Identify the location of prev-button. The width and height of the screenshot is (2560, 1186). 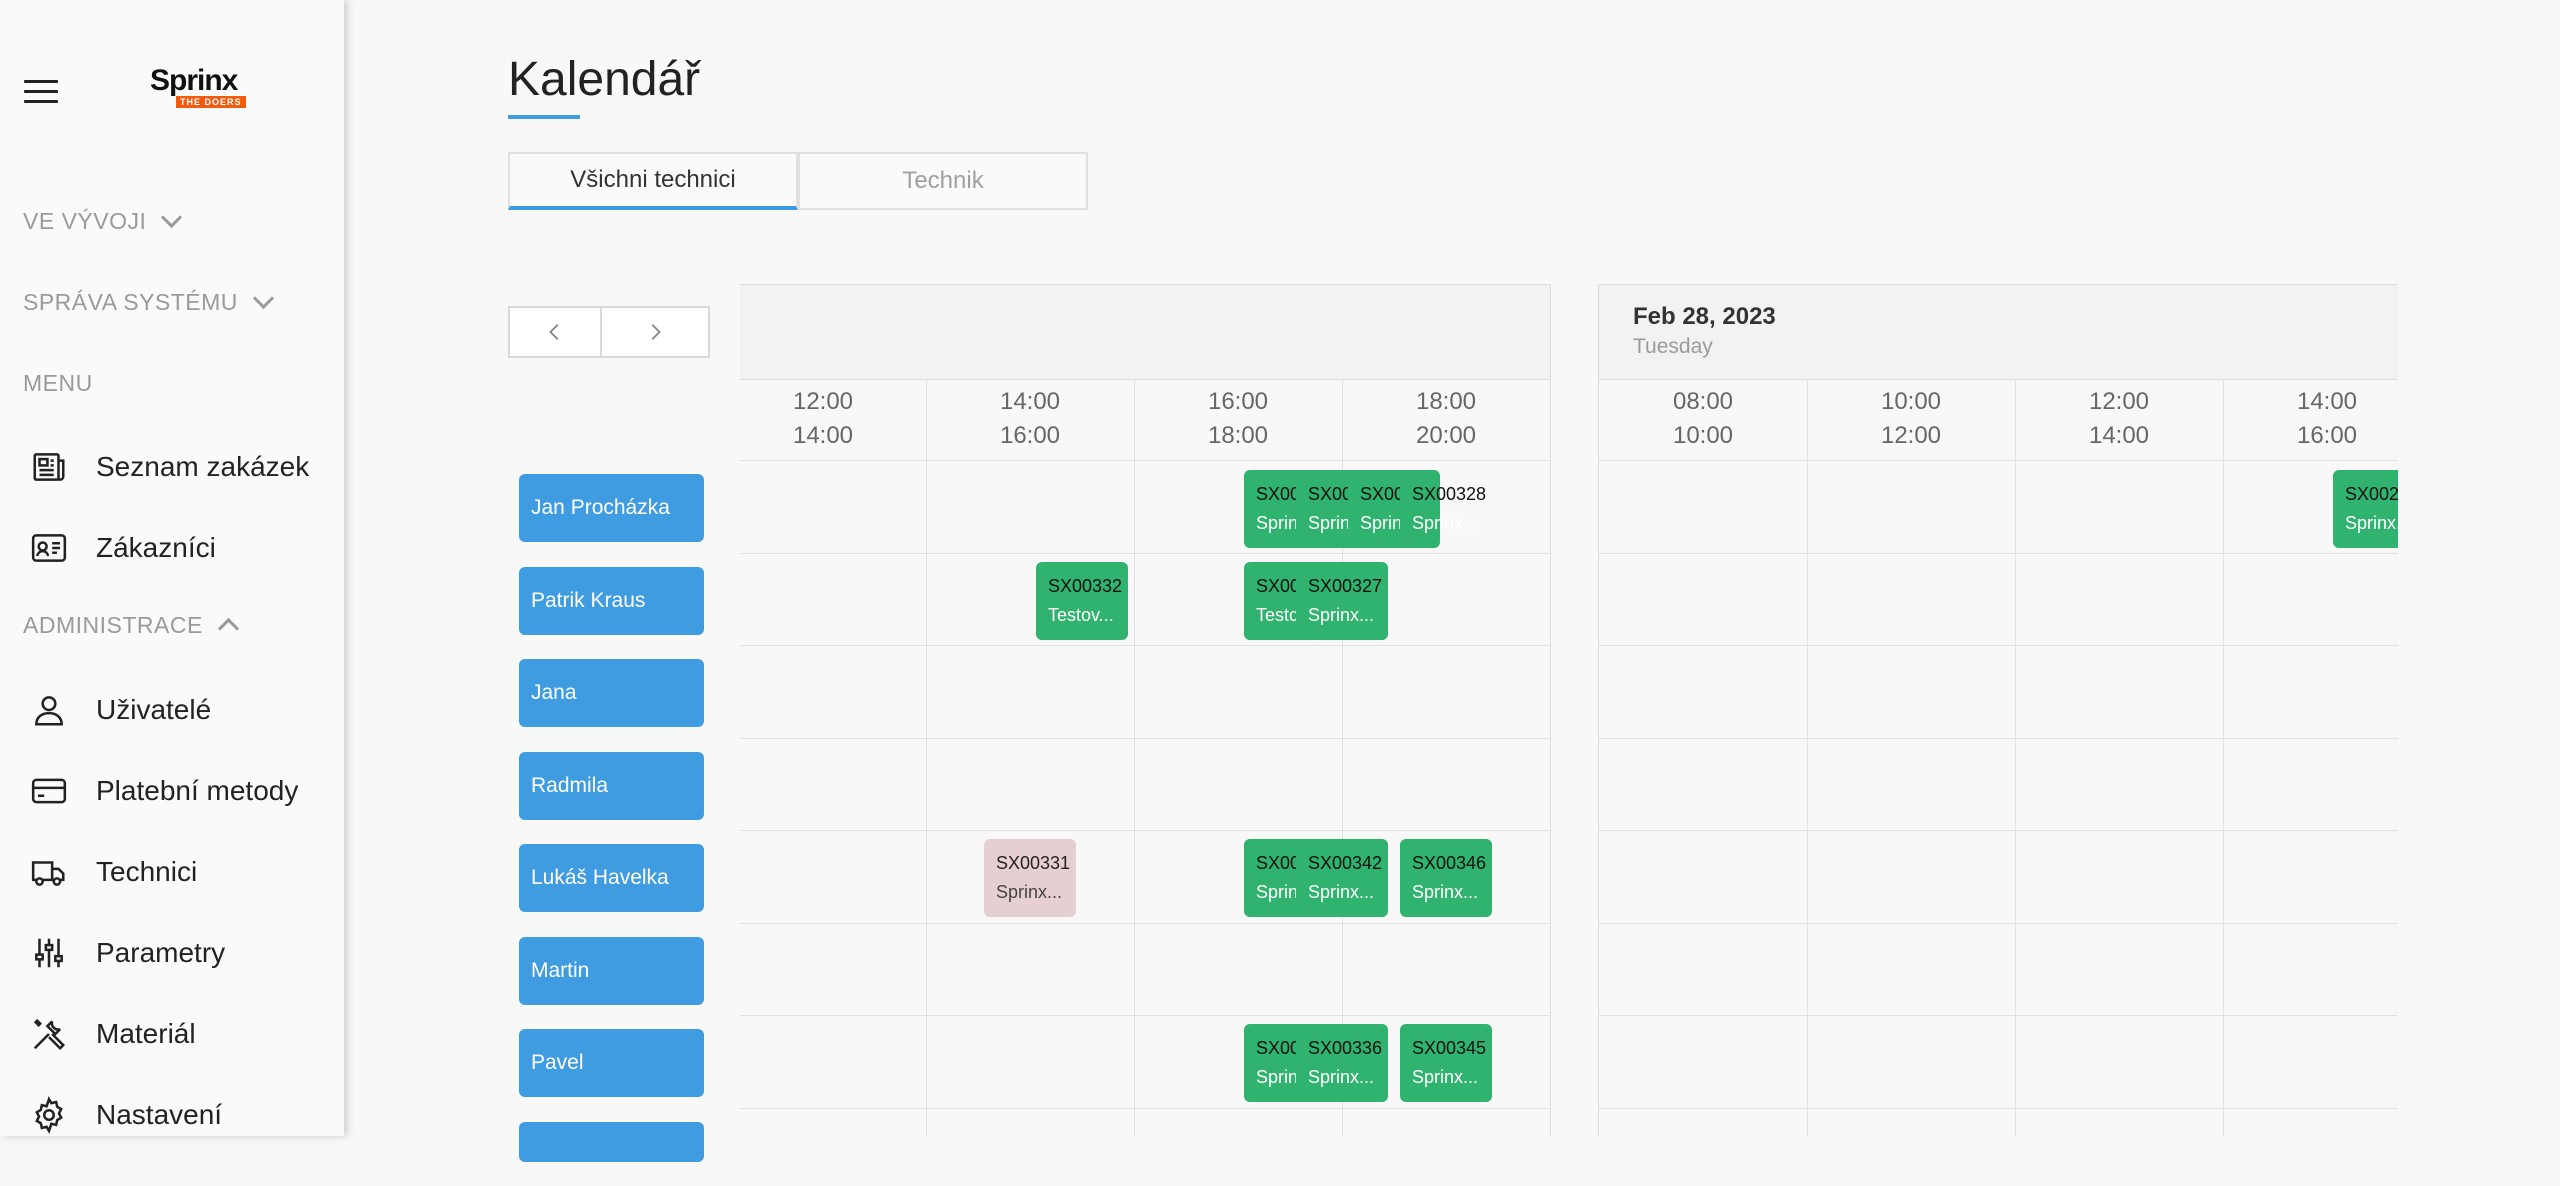
(555, 332).